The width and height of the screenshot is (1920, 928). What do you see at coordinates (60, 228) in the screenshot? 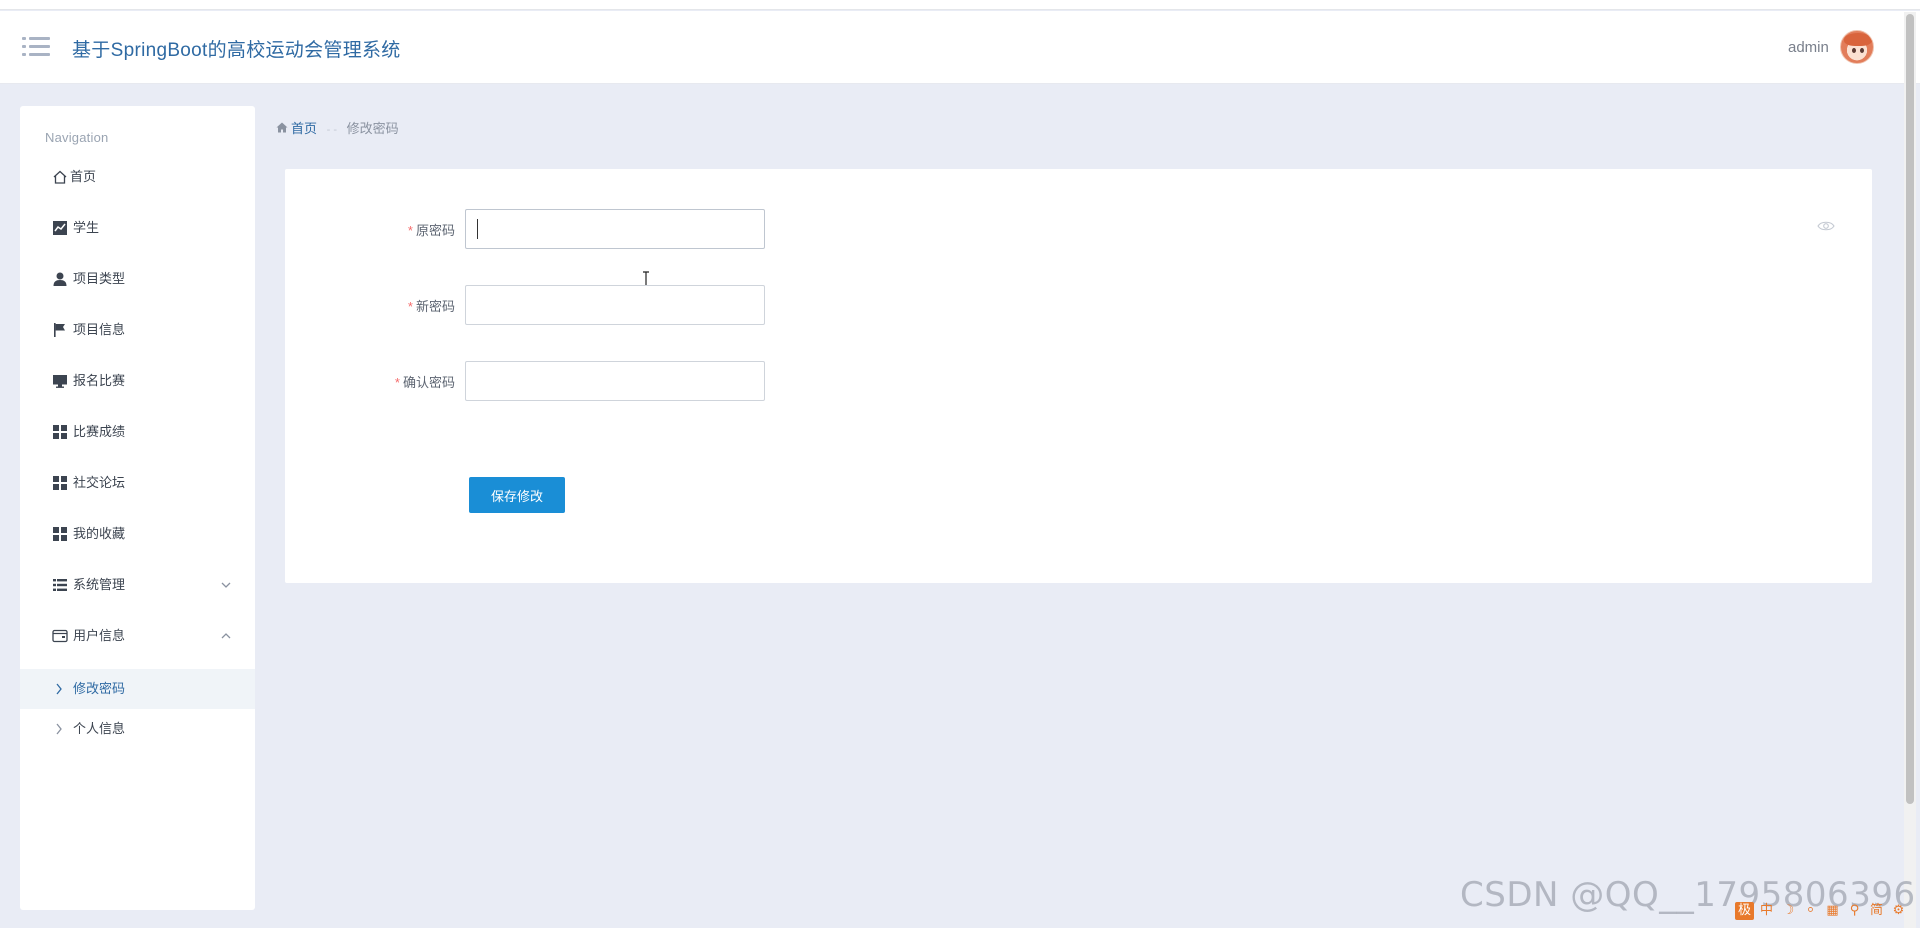
I see `line-chart-icon` at bounding box center [60, 228].